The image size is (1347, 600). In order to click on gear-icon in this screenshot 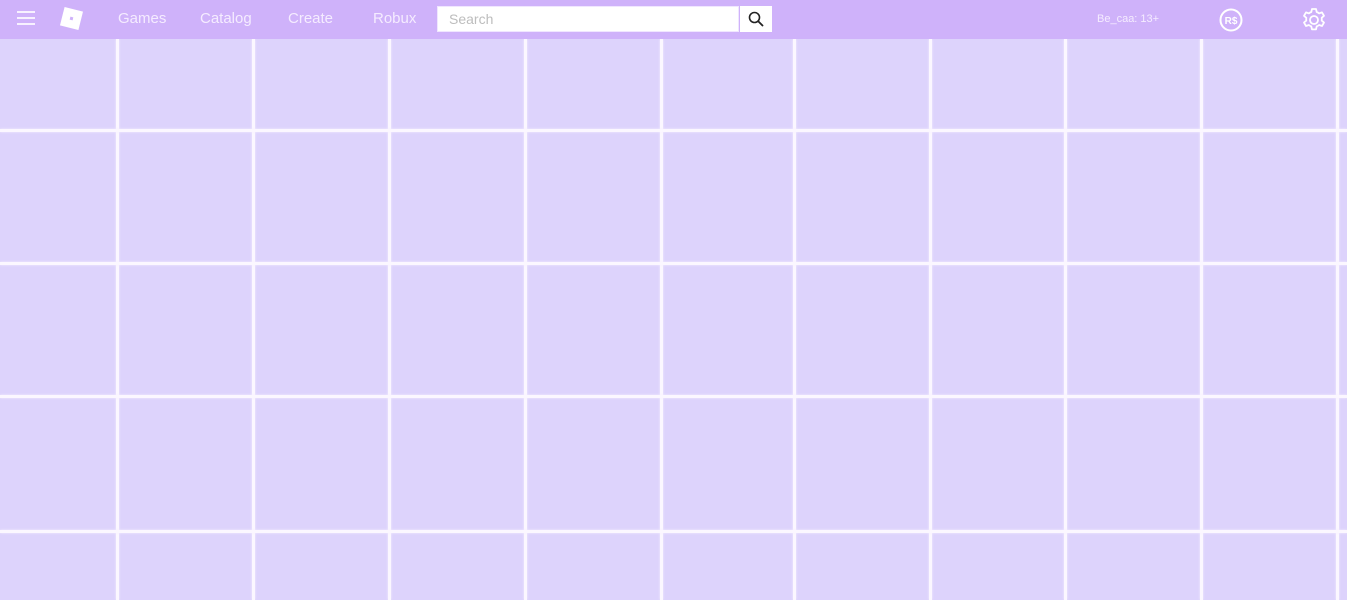, I will do `click(1314, 20)`.